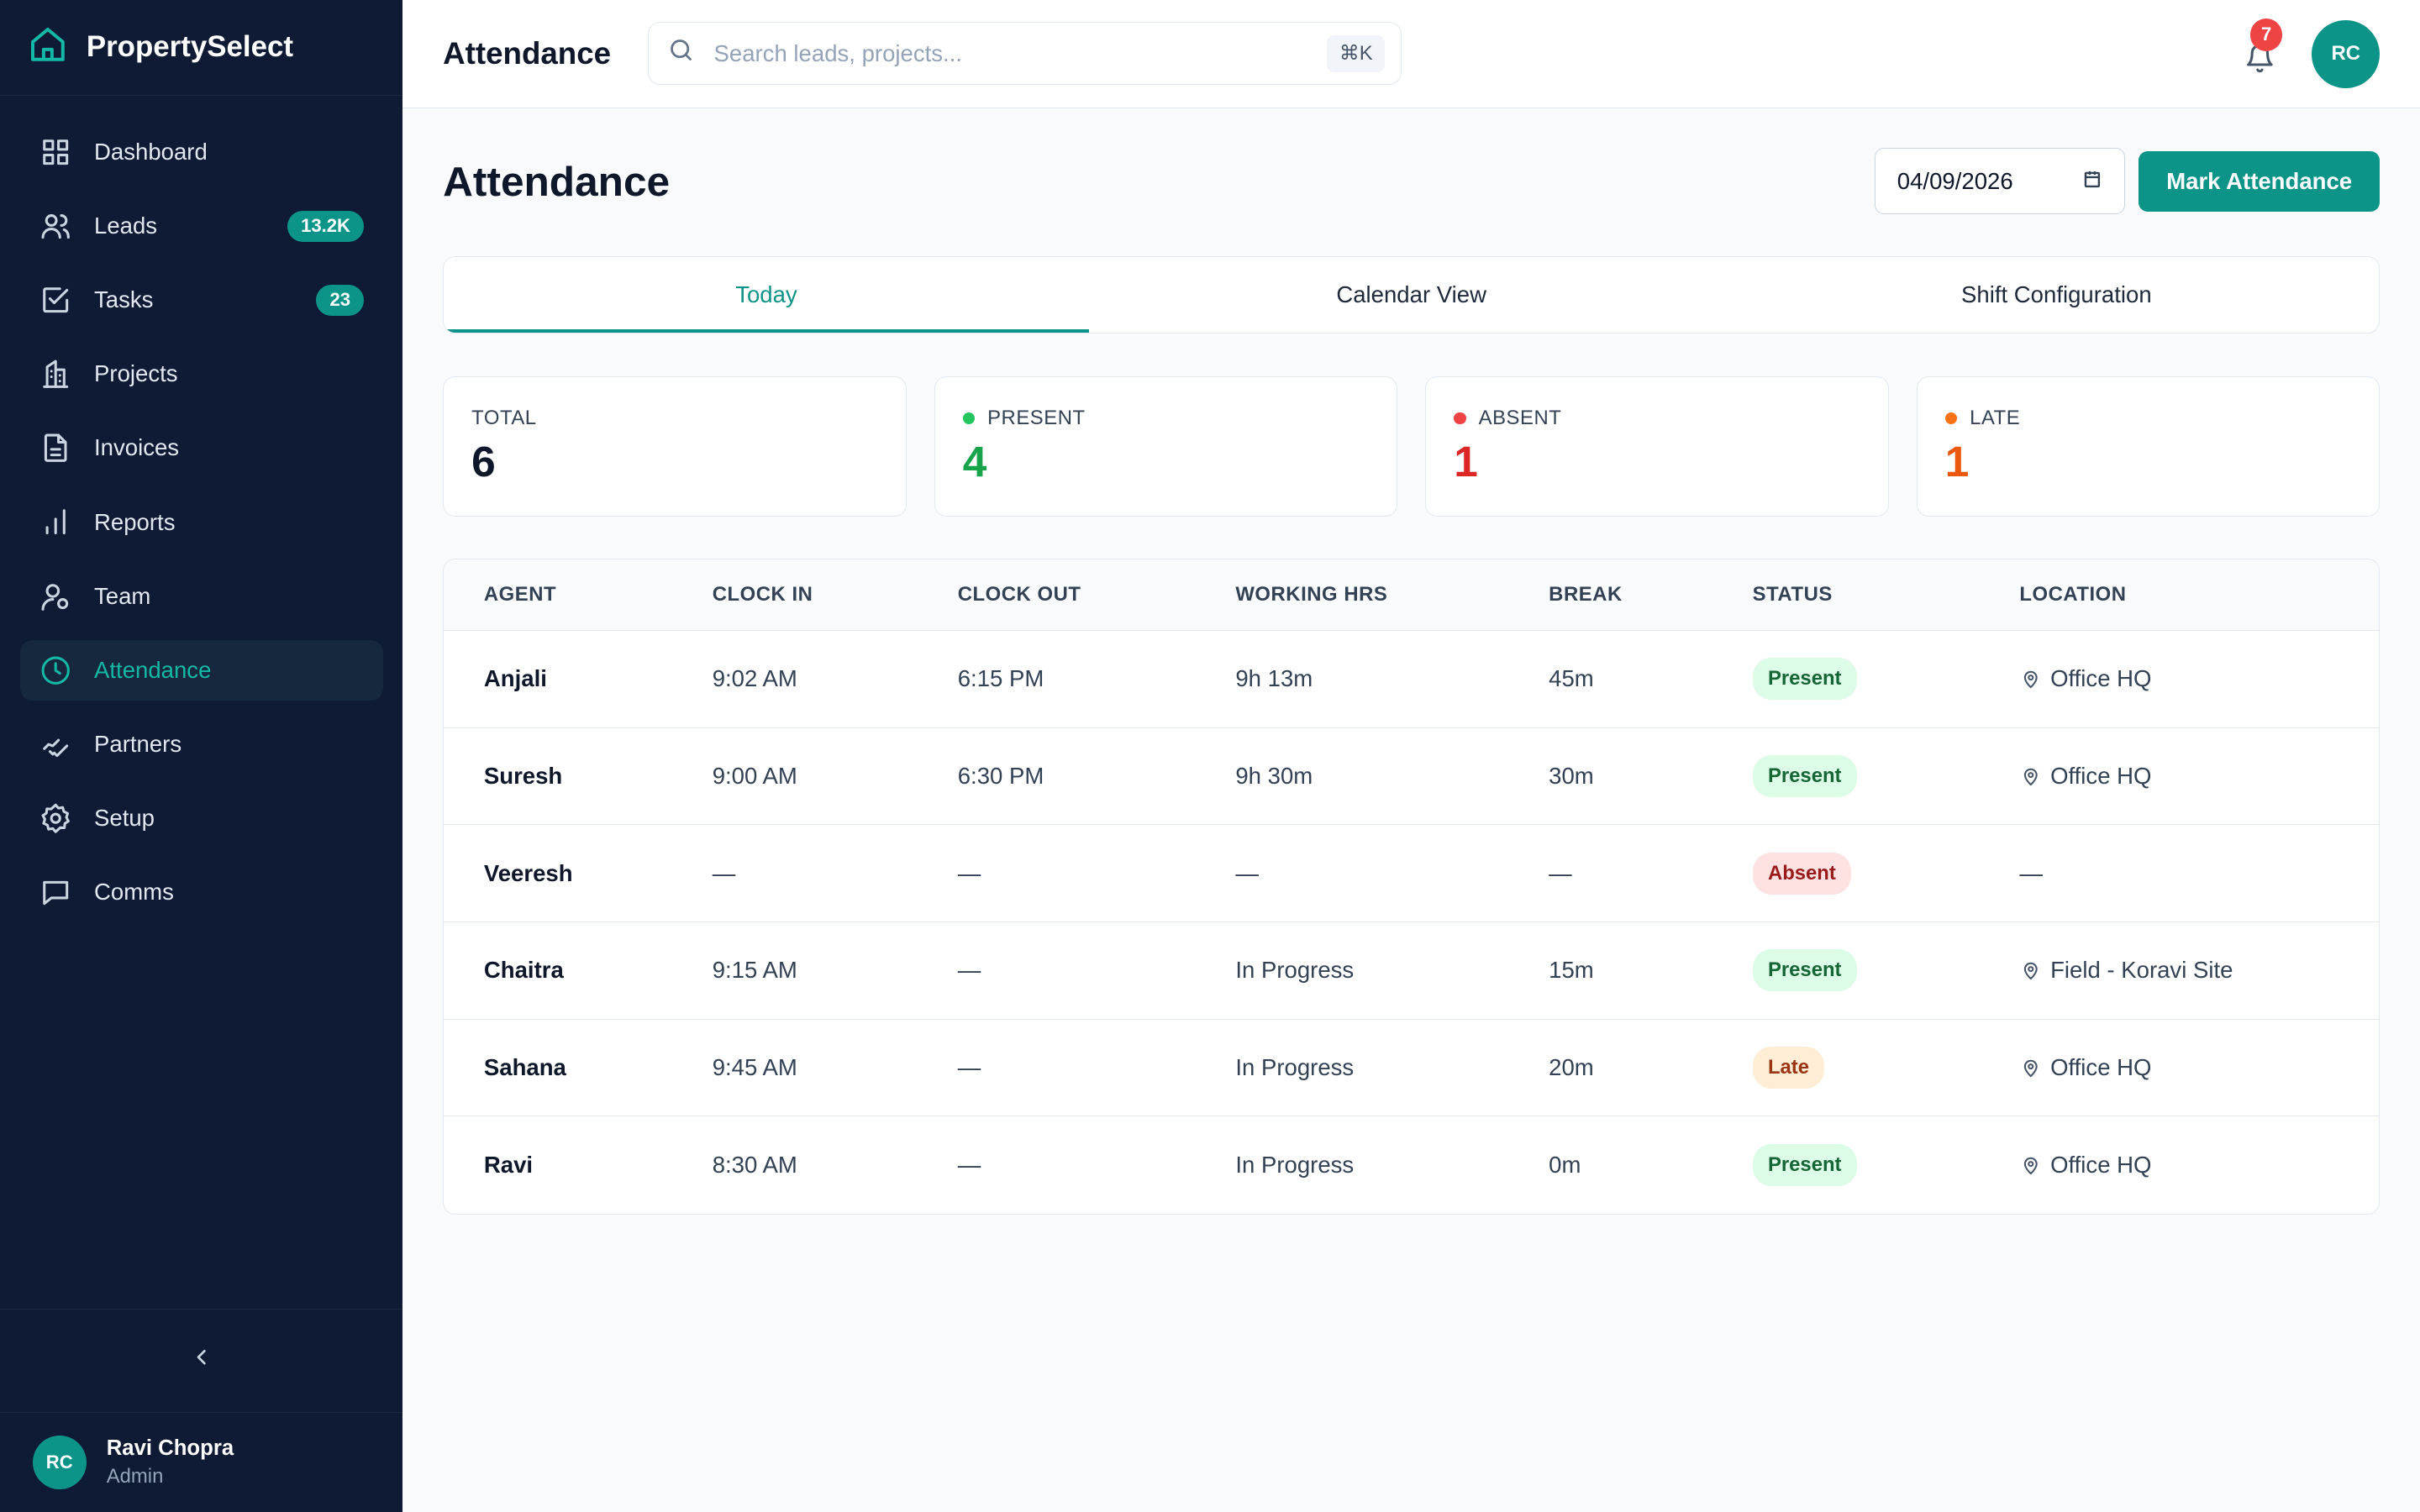  Describe the element at coordinates (2200, 873) in the screenshot. I see `location-cell: —` at that location.